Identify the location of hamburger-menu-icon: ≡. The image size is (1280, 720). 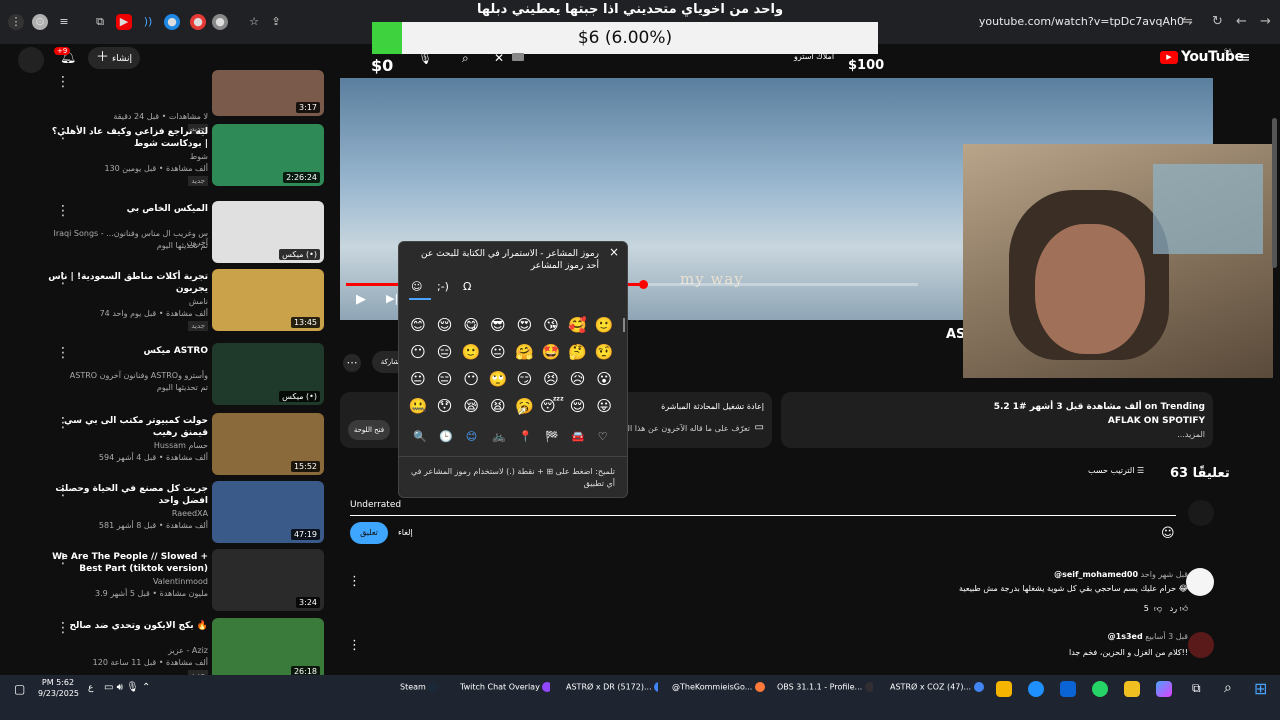
(1244, 57).